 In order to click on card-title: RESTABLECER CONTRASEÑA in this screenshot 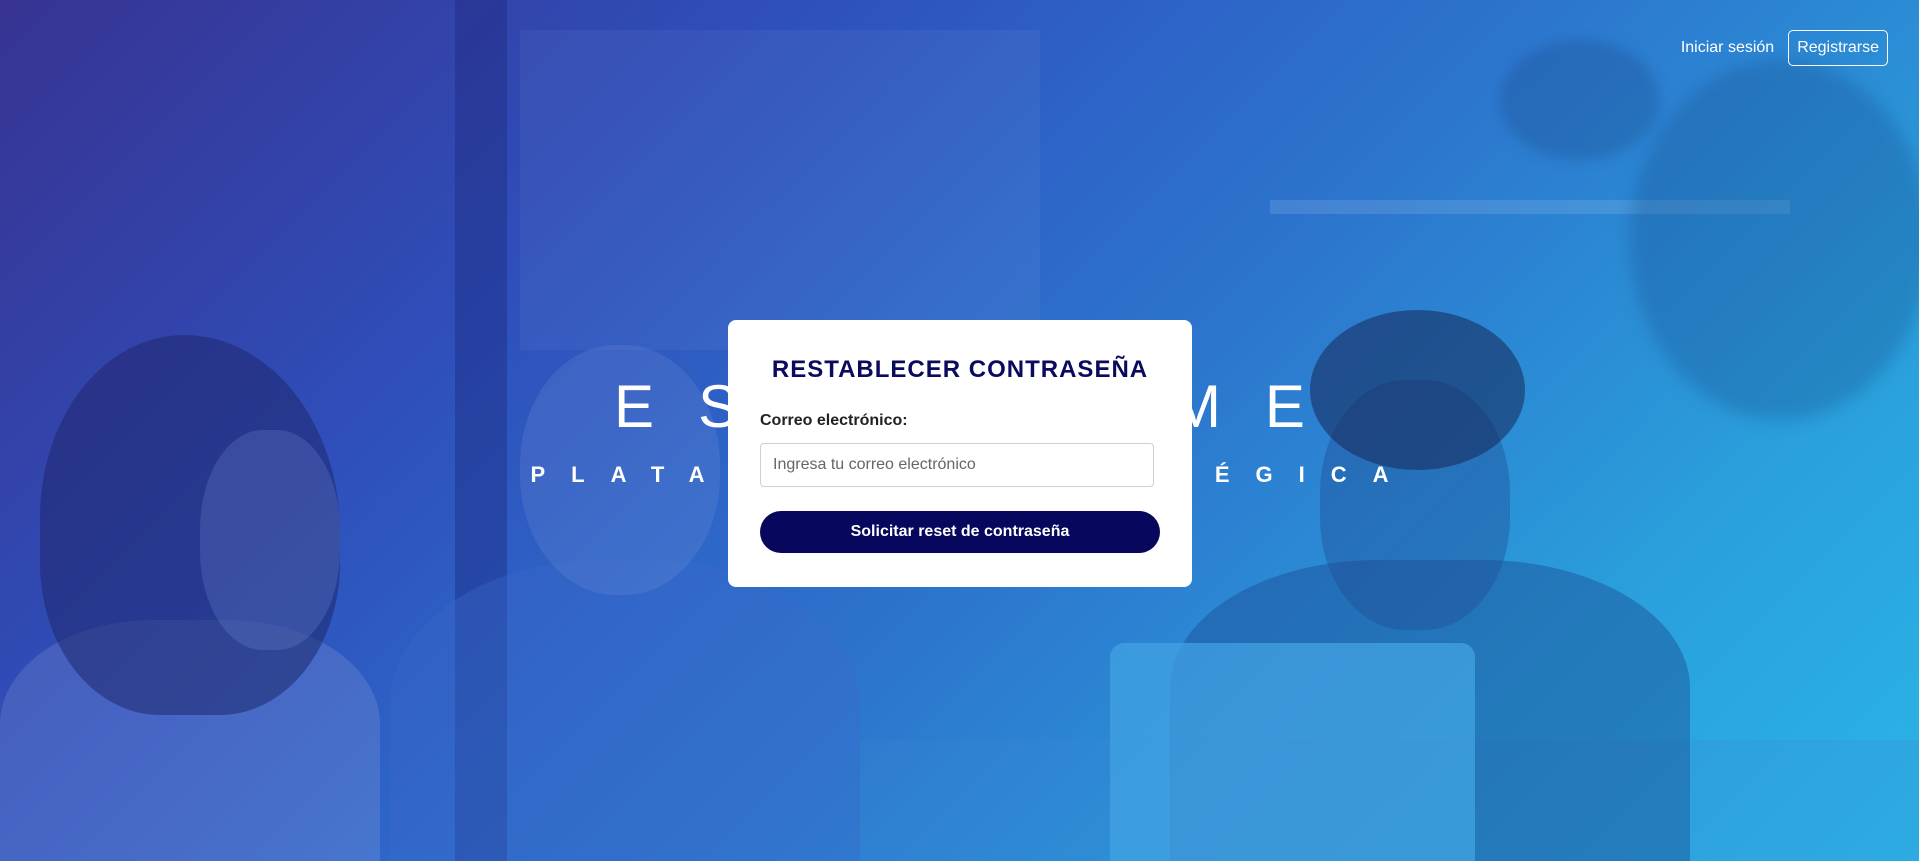, I will do `click(960, 369)`.